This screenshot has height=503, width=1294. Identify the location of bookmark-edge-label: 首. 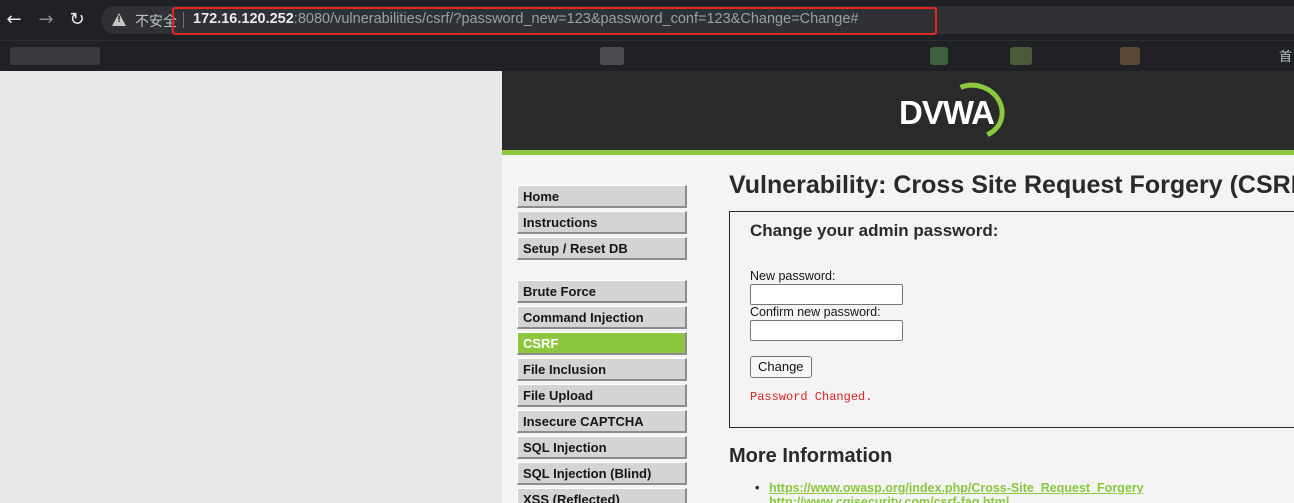
(1285, 55).